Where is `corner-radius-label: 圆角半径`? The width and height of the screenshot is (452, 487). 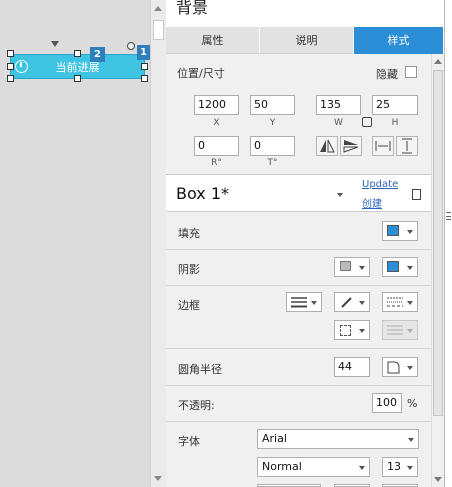 corner-radius-label: 圆角半径 is located at coordinates (200, 369).